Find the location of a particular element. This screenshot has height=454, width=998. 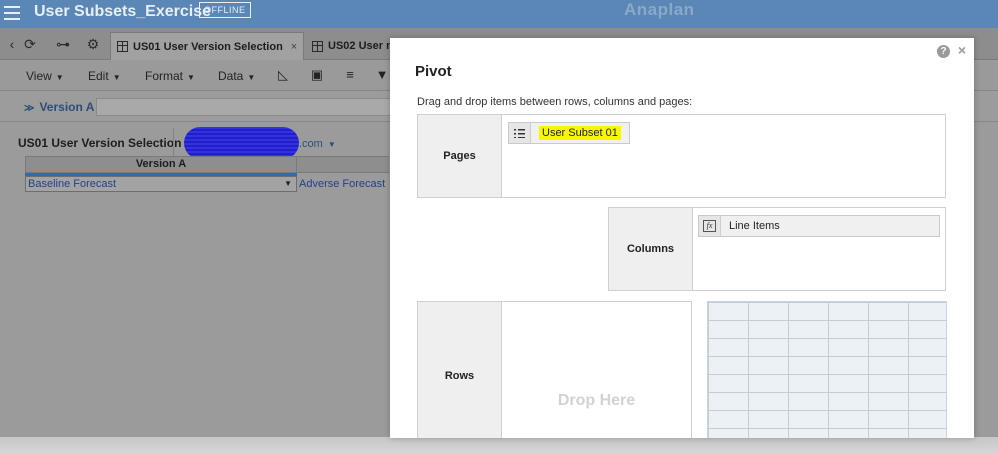

anaplan-logo: Anaplan is located at coordinates (659, 9).